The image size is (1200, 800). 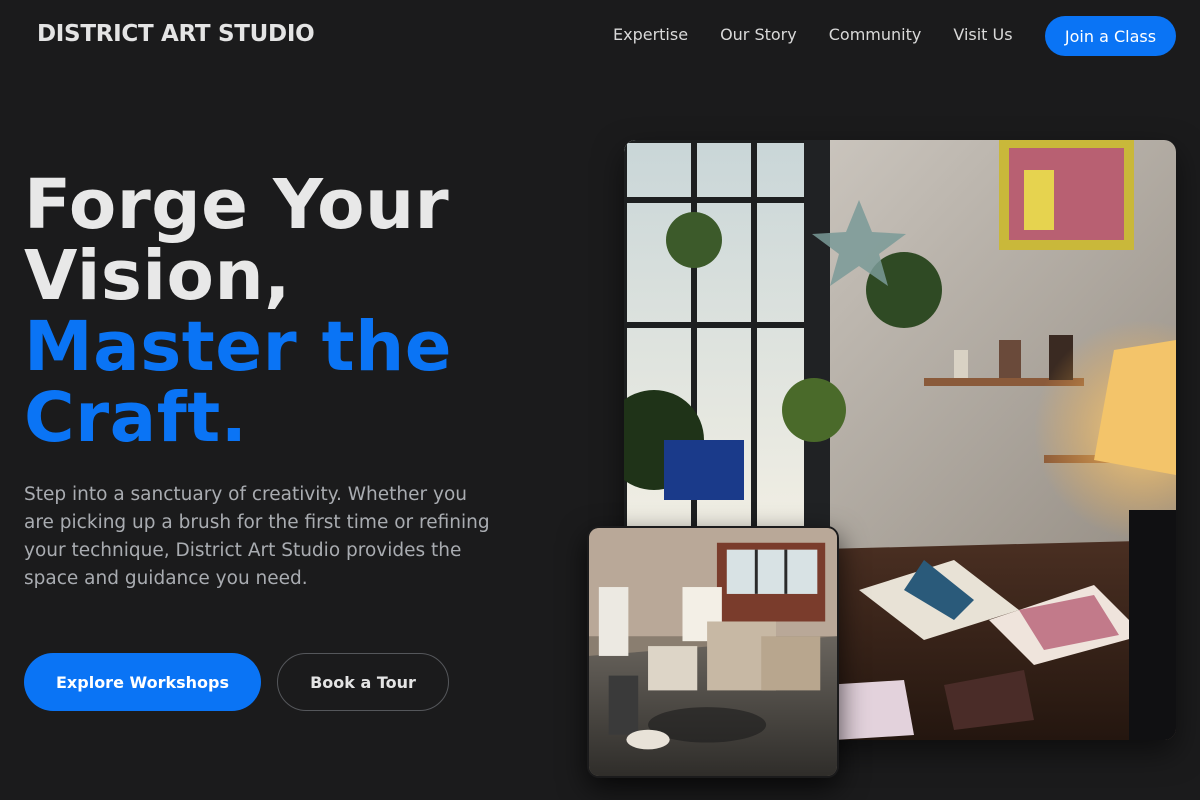 I want to click on studio-workspace-illustration, so click(x=713, y=652).